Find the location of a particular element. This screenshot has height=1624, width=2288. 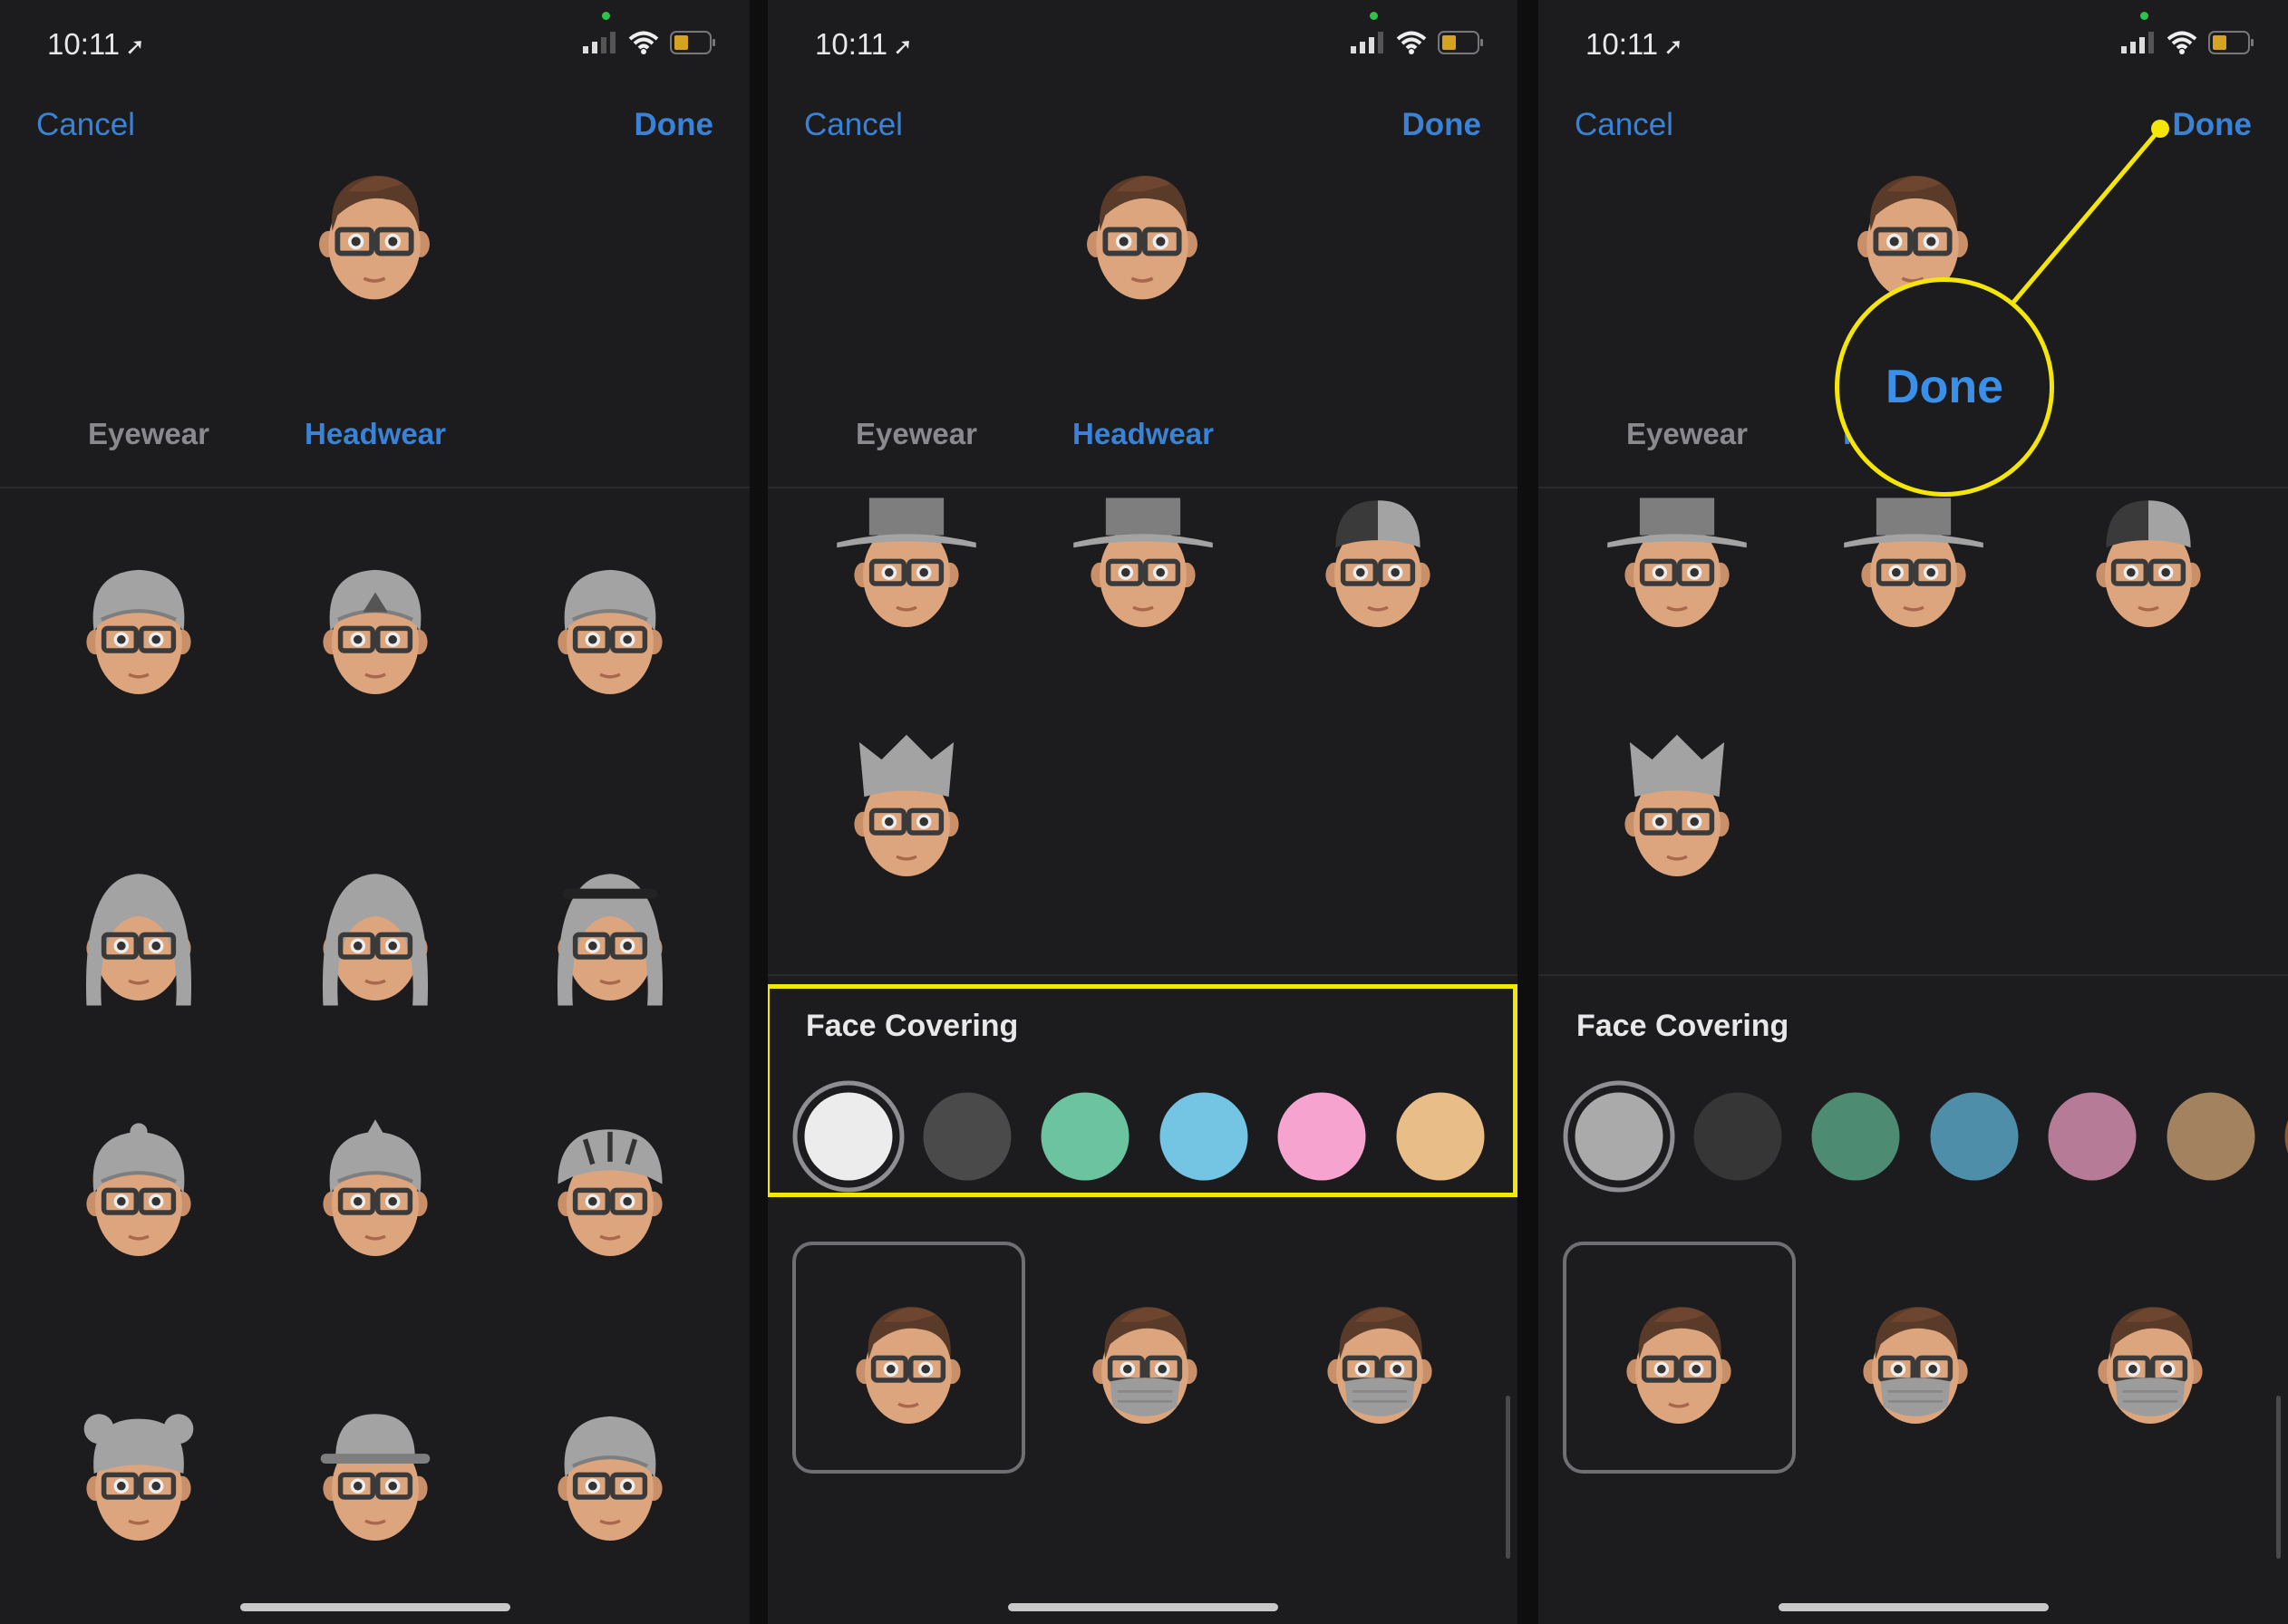

memoji-keffiyeh-image is located at coordinates (610, 940).